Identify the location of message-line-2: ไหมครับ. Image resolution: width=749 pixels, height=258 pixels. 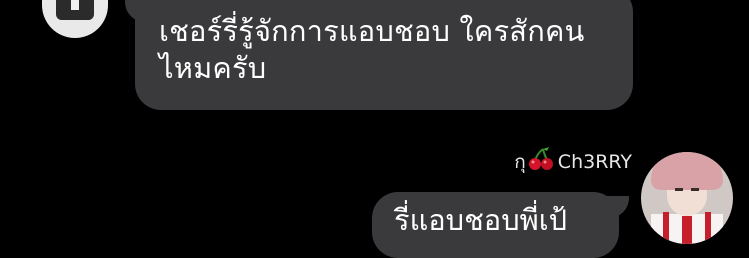
(213, 68).